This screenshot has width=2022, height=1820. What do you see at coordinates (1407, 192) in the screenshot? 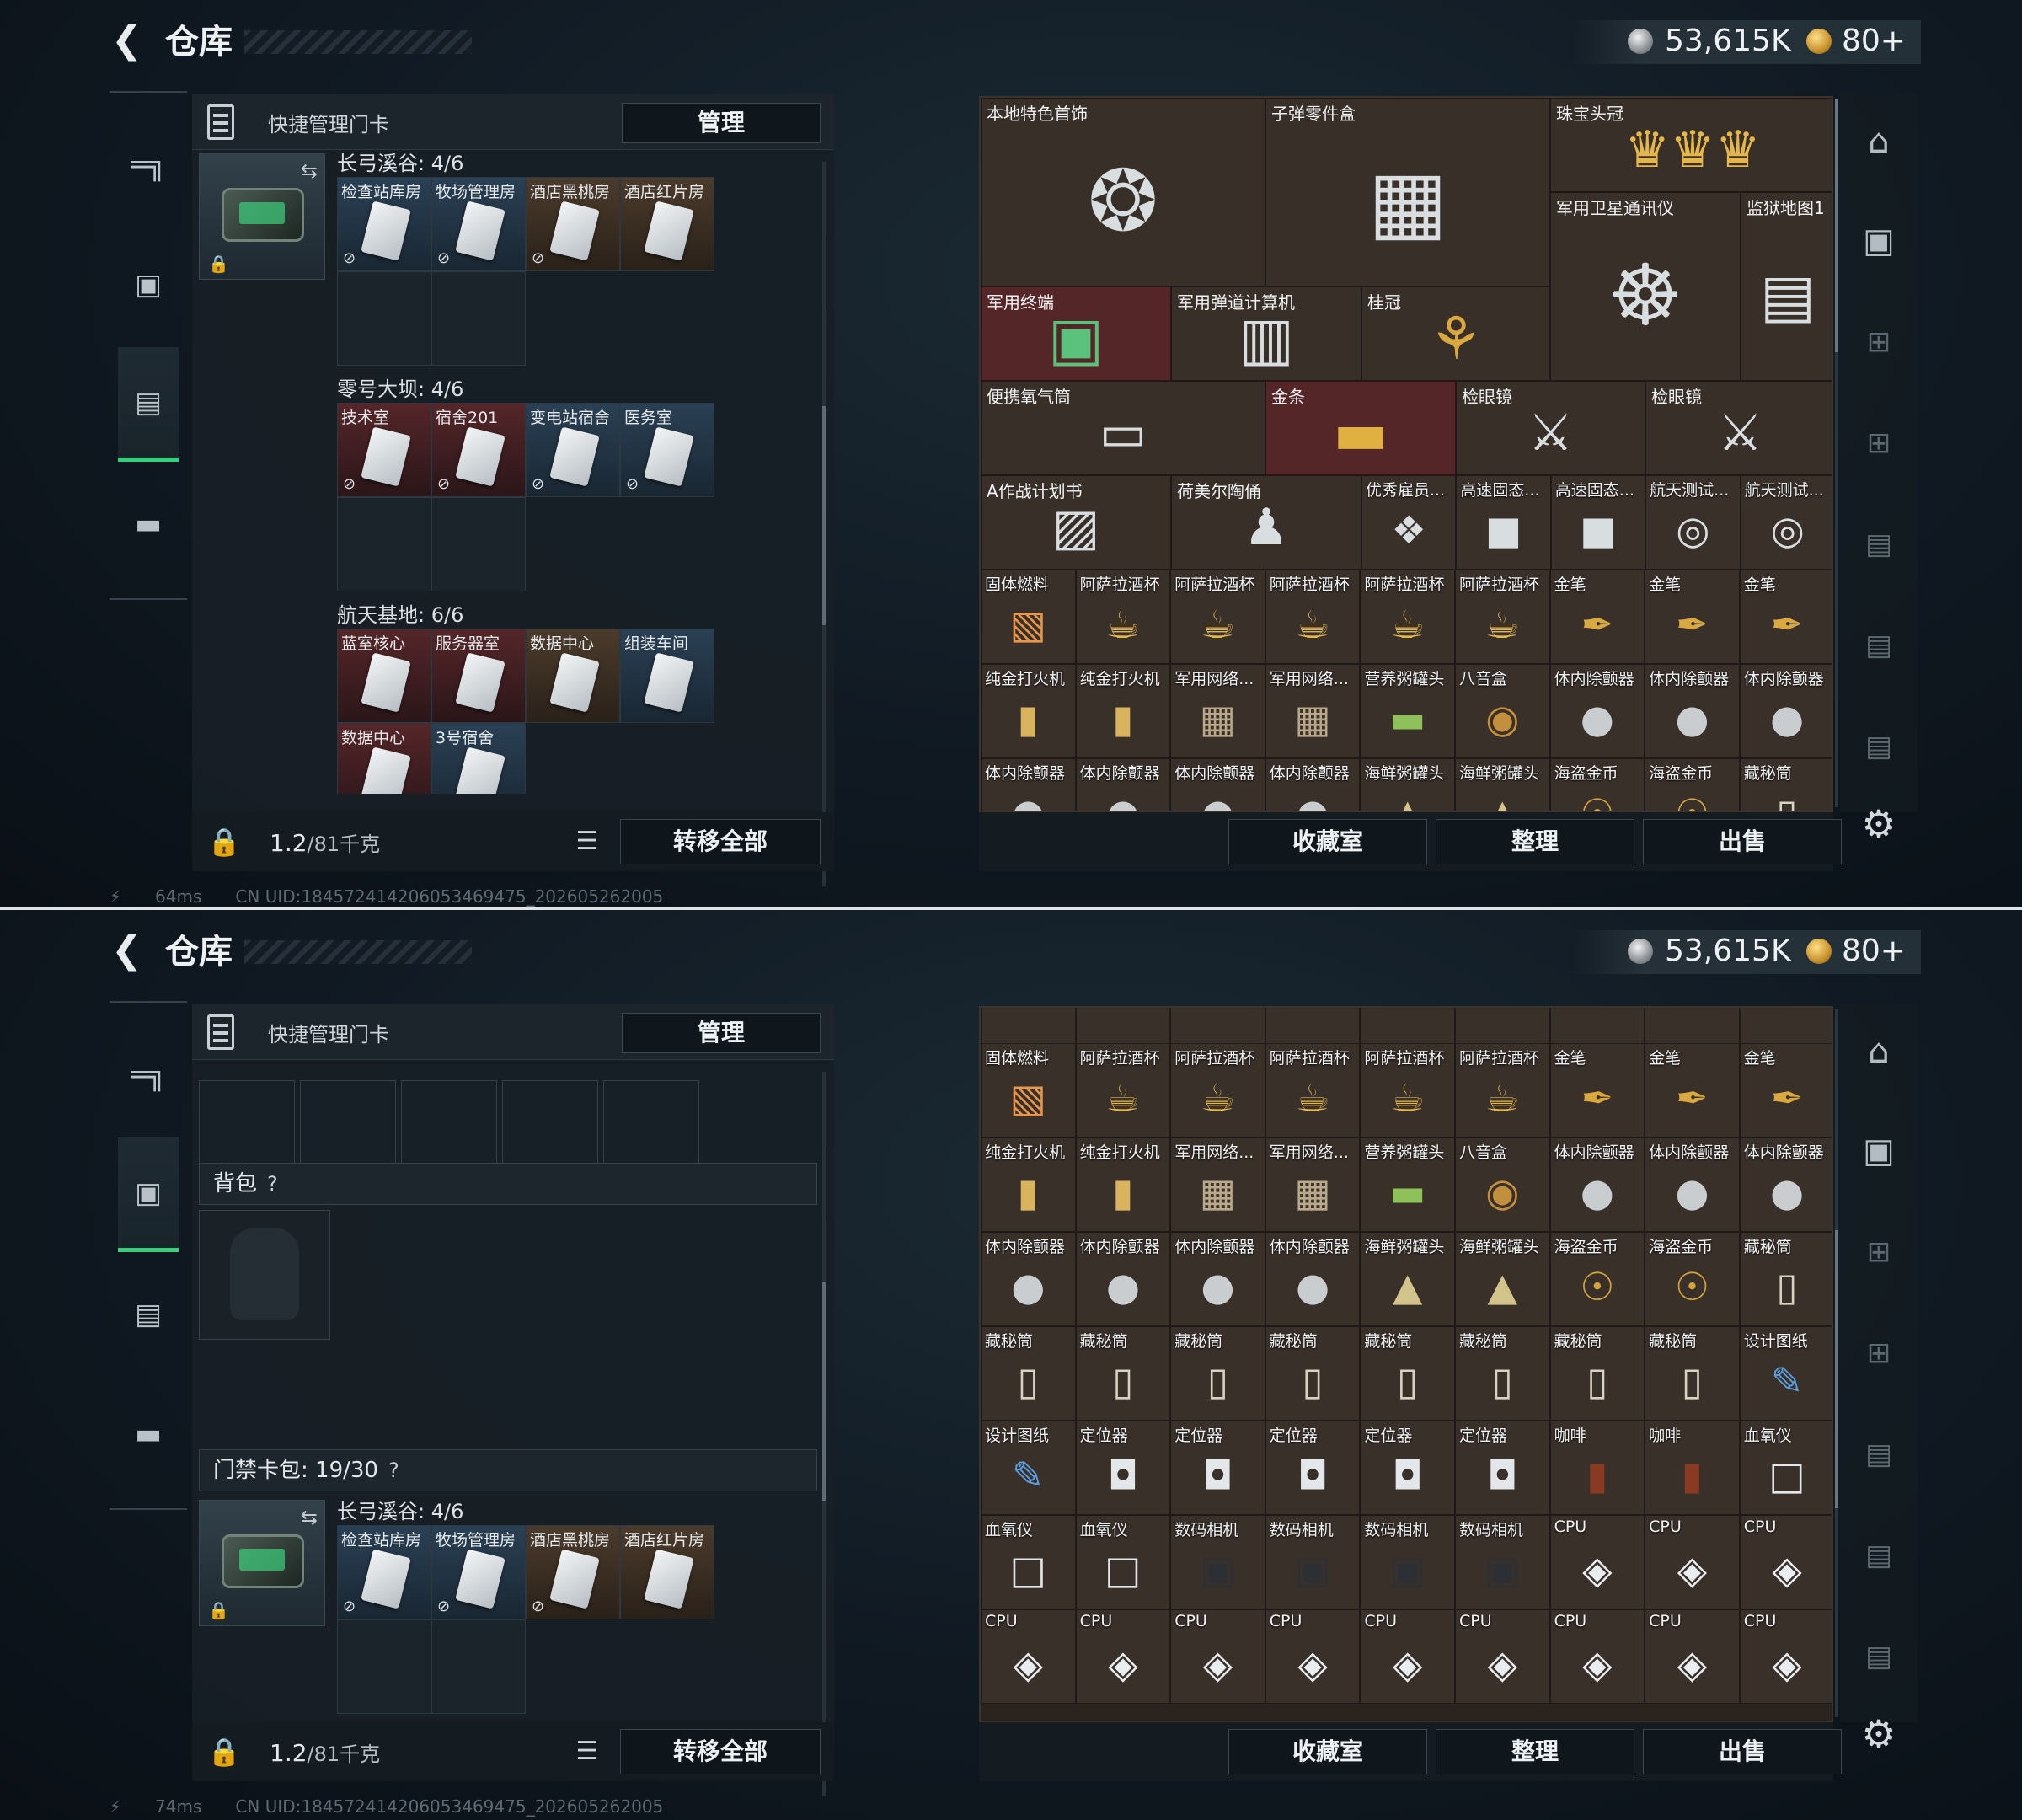
I see `stash-item: 子弹零件盒 ▦` at bounding box center [1407, 192].